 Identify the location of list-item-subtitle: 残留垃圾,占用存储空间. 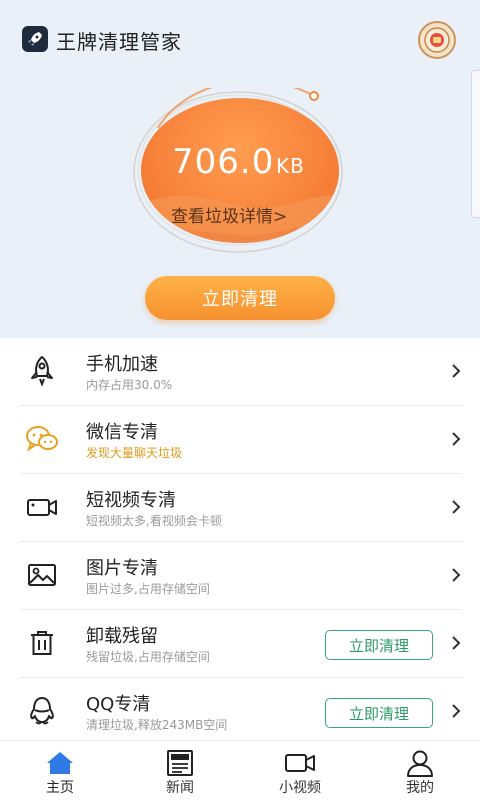
(148, 657).